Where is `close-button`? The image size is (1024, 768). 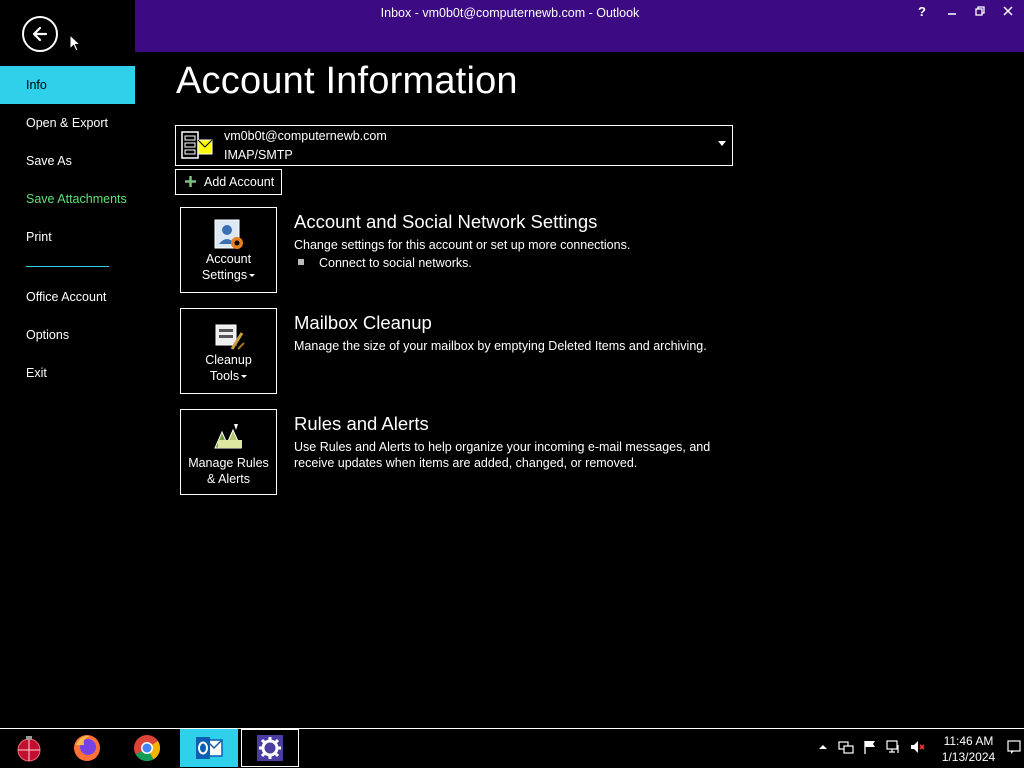
close-button is located at coordinates (1008, 12).